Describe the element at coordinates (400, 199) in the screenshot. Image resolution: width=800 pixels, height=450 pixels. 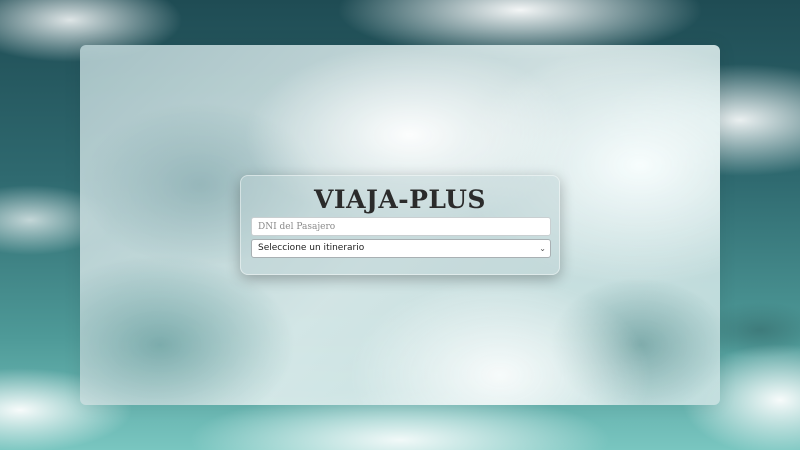
I see `app-title: VIAJA-PLUS` at that location.